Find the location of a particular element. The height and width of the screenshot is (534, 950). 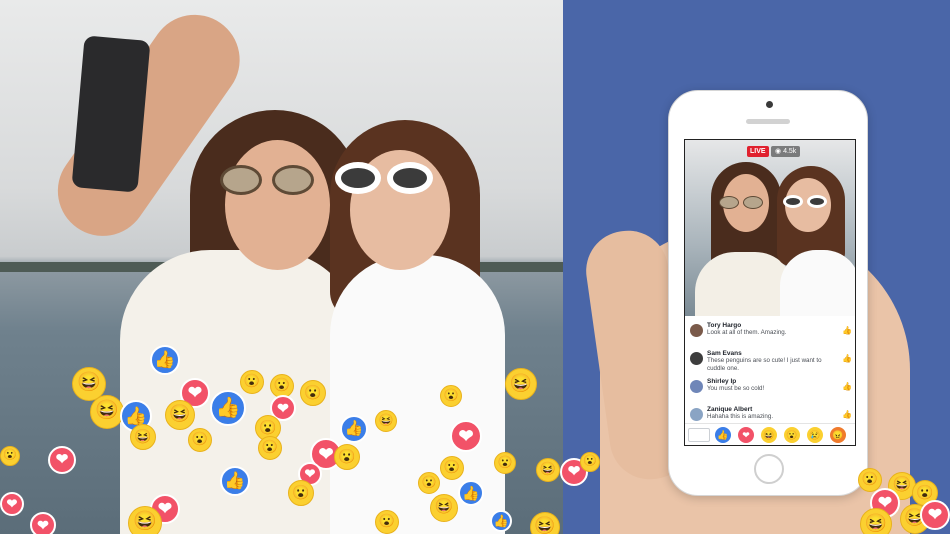

sad-face-icon: 😢 is located at coordinates (815, 435).